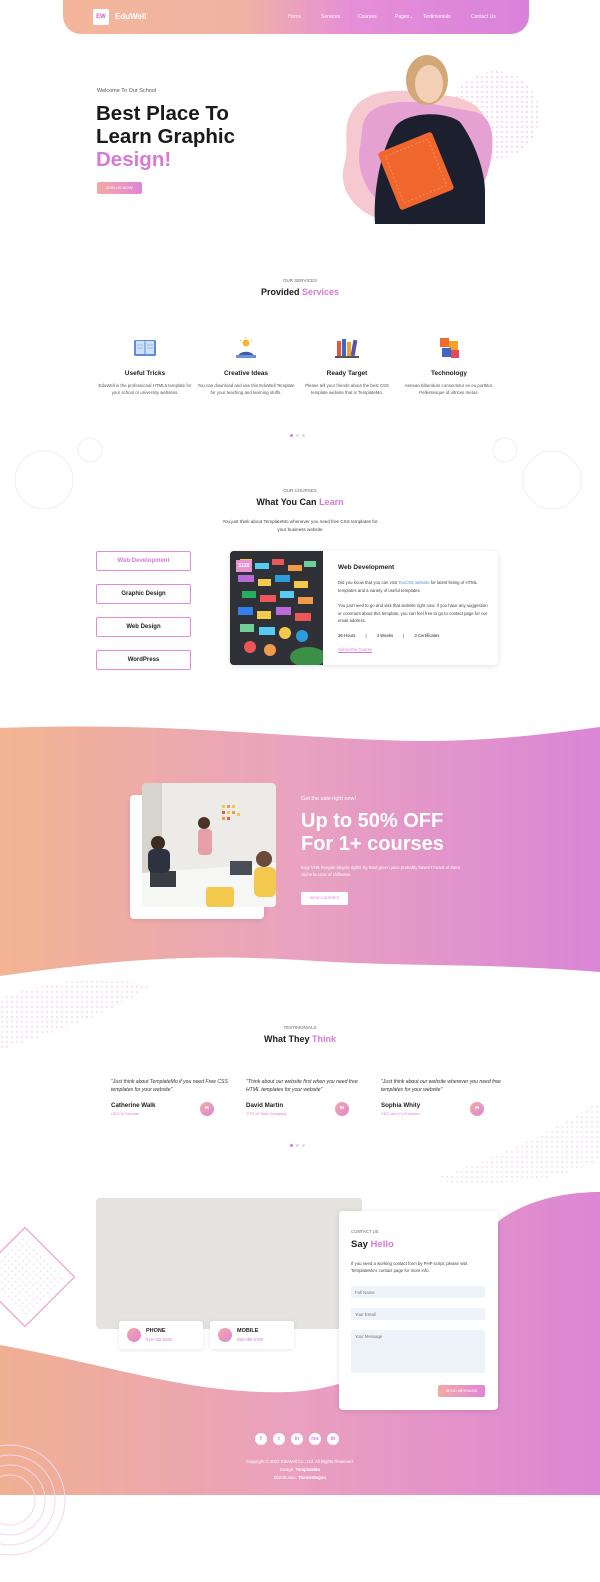  Describe the element at coordinates (279, 1439) in the screenshot. I see `twitter-icon: t` at that location.